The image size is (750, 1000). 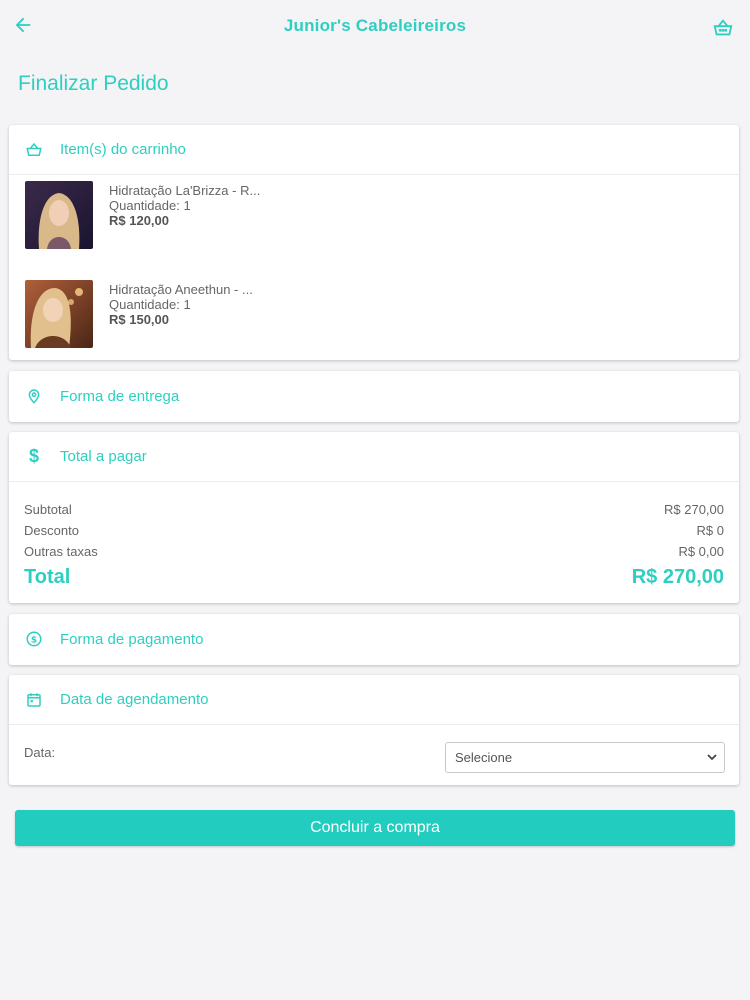 I want to click on payment-title: Forma de pagamento, so click(x=132, y=639).